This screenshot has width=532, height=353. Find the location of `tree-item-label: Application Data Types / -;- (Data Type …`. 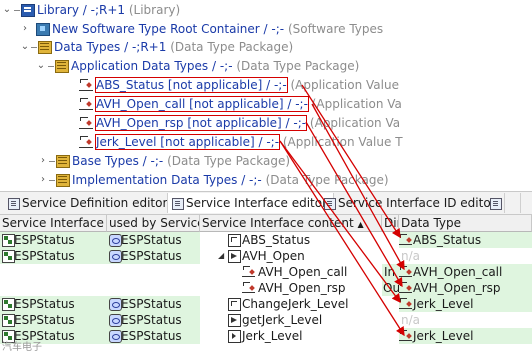

tree-item-label: Application Data Types / -;- (Data Type … is located at coordinates (215, 66).